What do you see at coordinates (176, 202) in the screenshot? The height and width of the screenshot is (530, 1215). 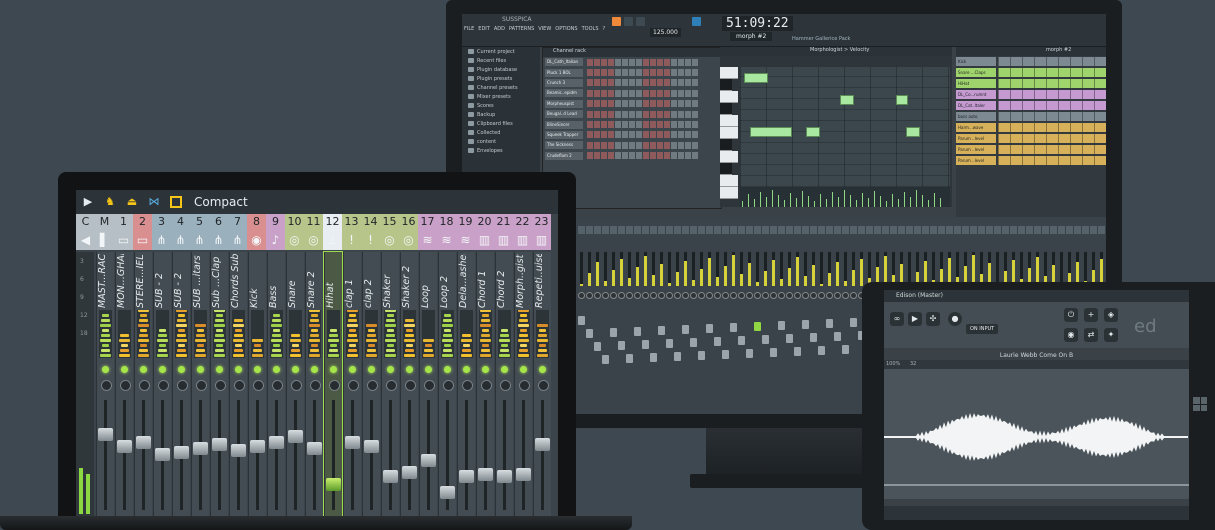 I see `window-icon` at bounding box center [176, 202].